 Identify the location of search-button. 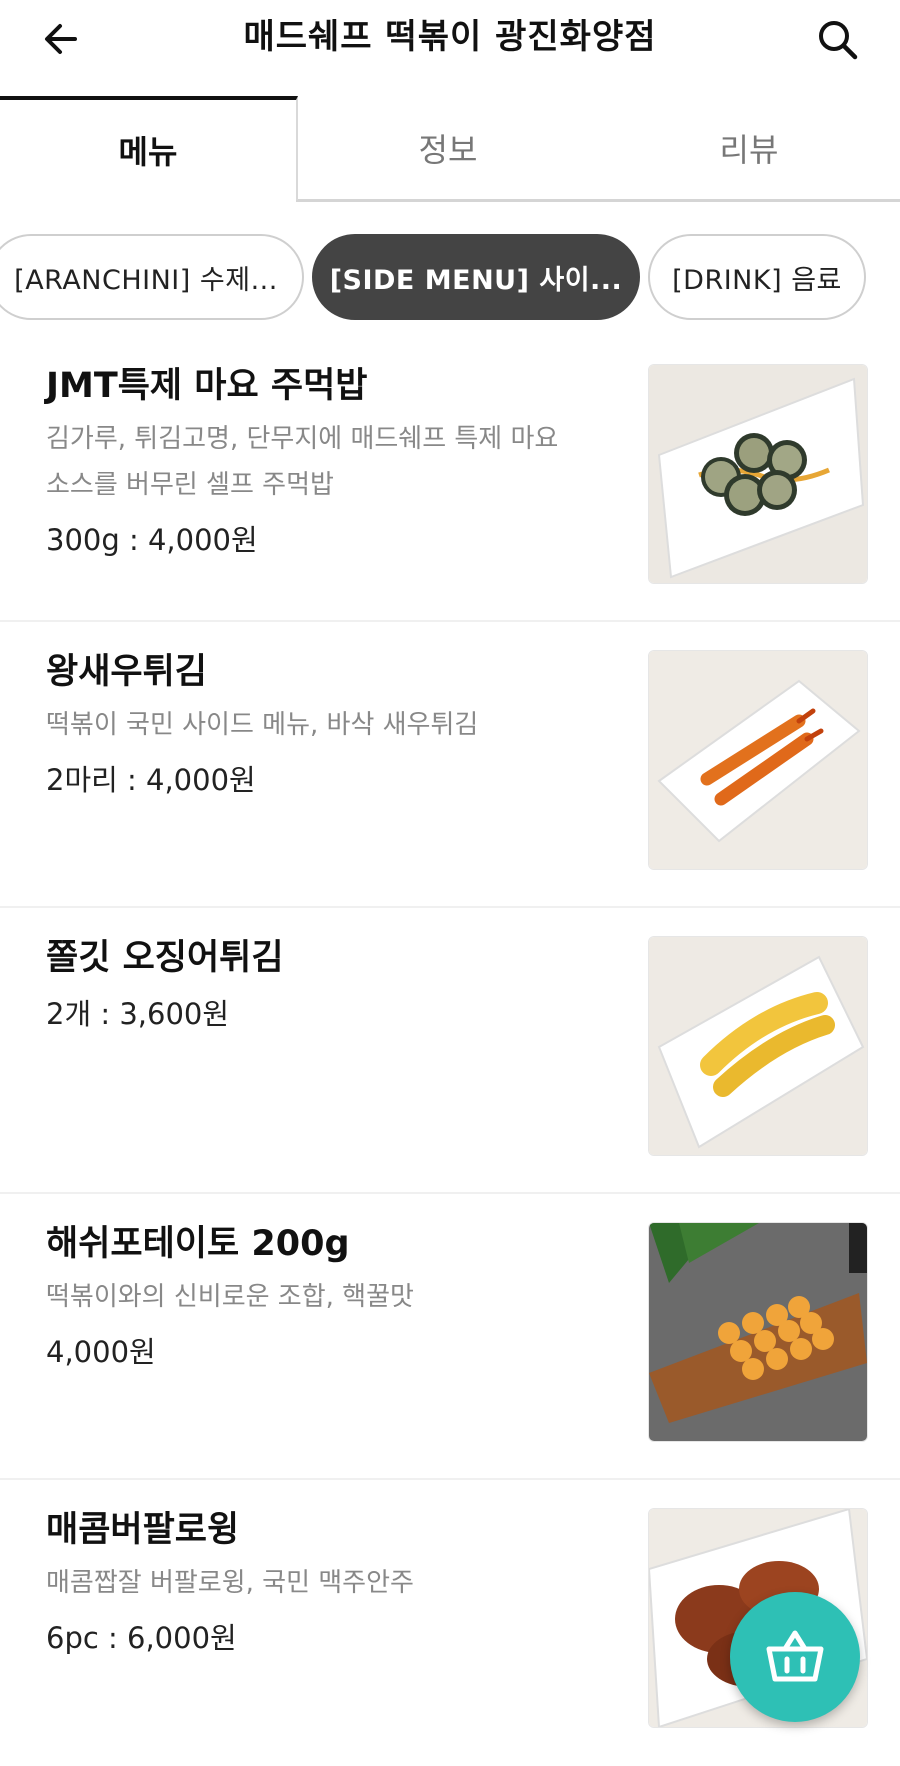
(837, 39).